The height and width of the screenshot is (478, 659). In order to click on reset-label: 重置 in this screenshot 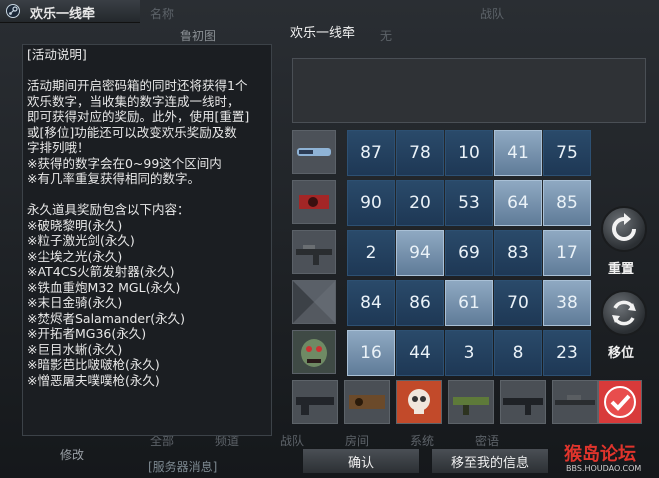, I will do `click(621, 269)`.